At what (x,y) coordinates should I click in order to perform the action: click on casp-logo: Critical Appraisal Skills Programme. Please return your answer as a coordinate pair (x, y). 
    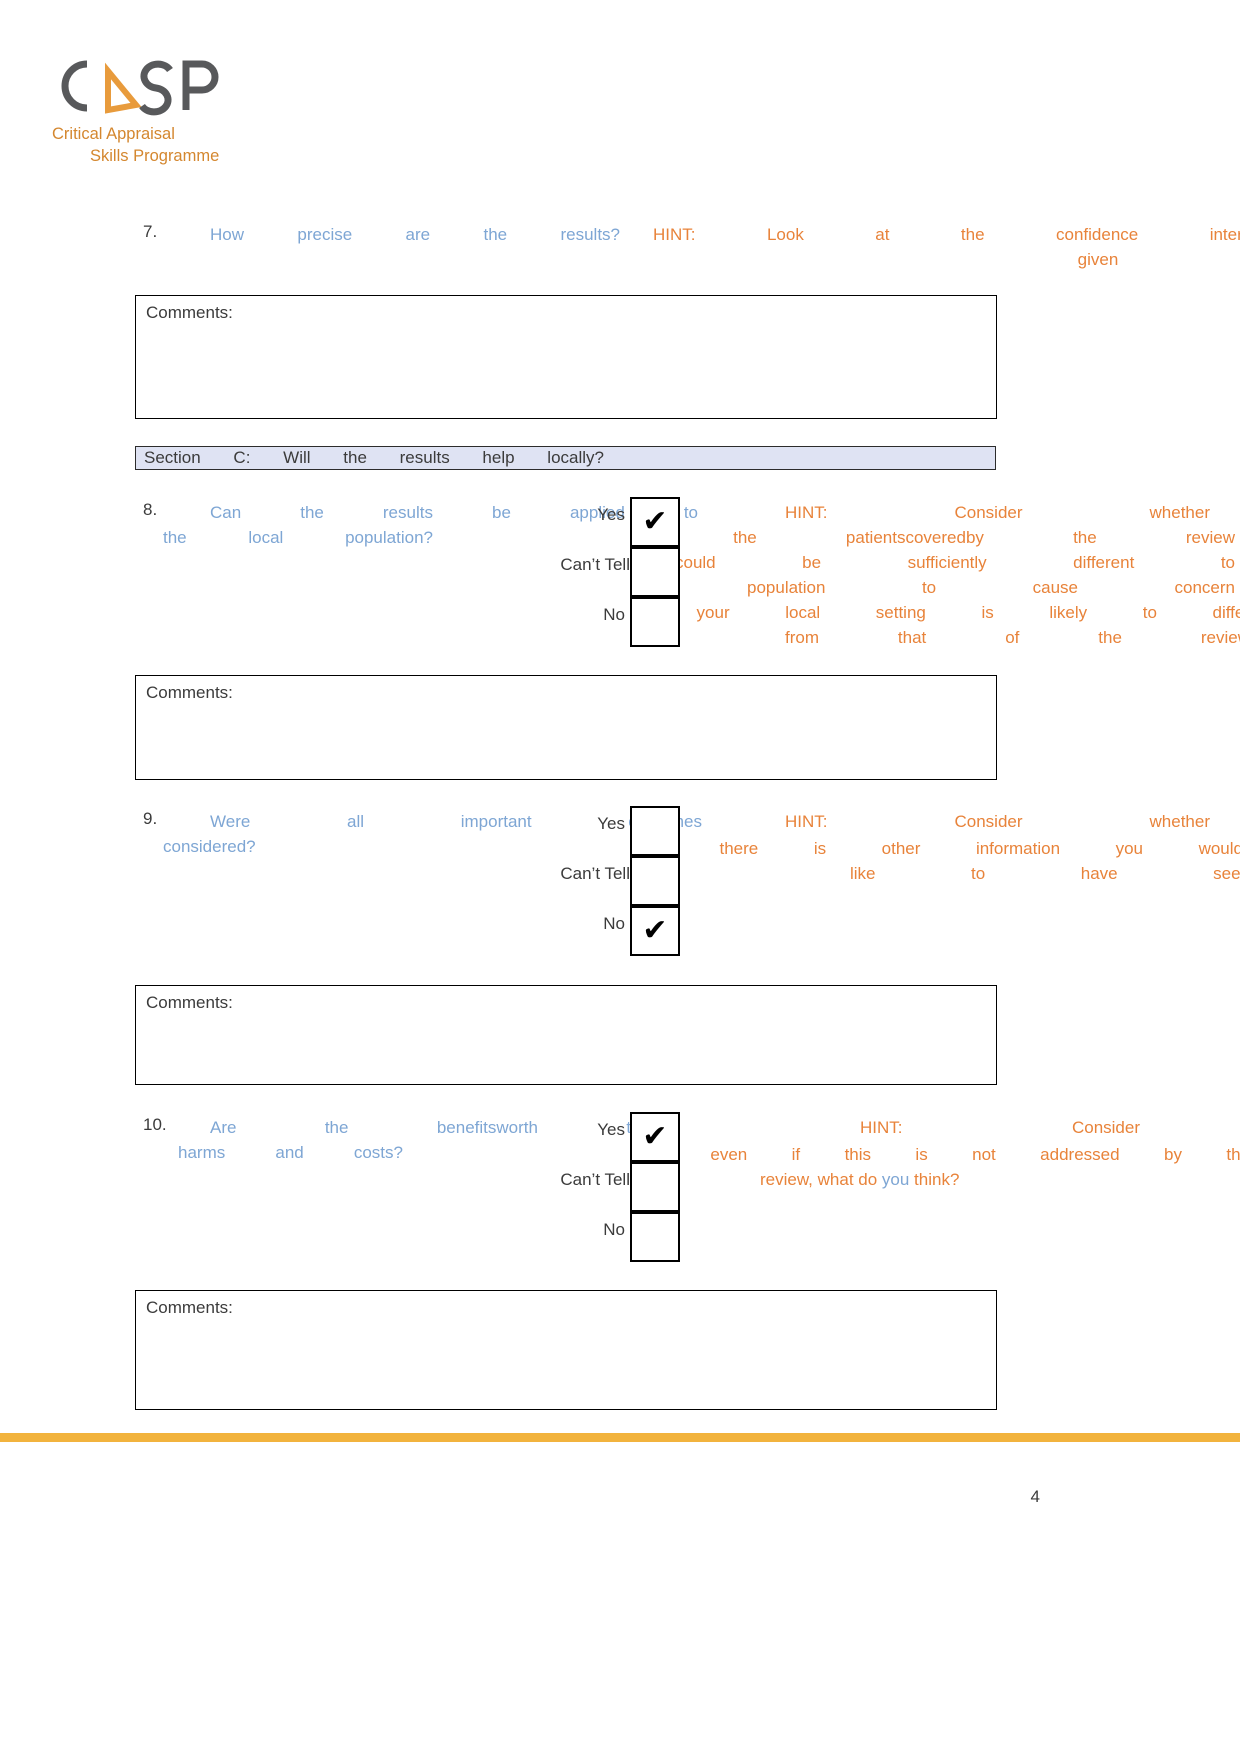
    Looking at the image, I should click on (182, 115).